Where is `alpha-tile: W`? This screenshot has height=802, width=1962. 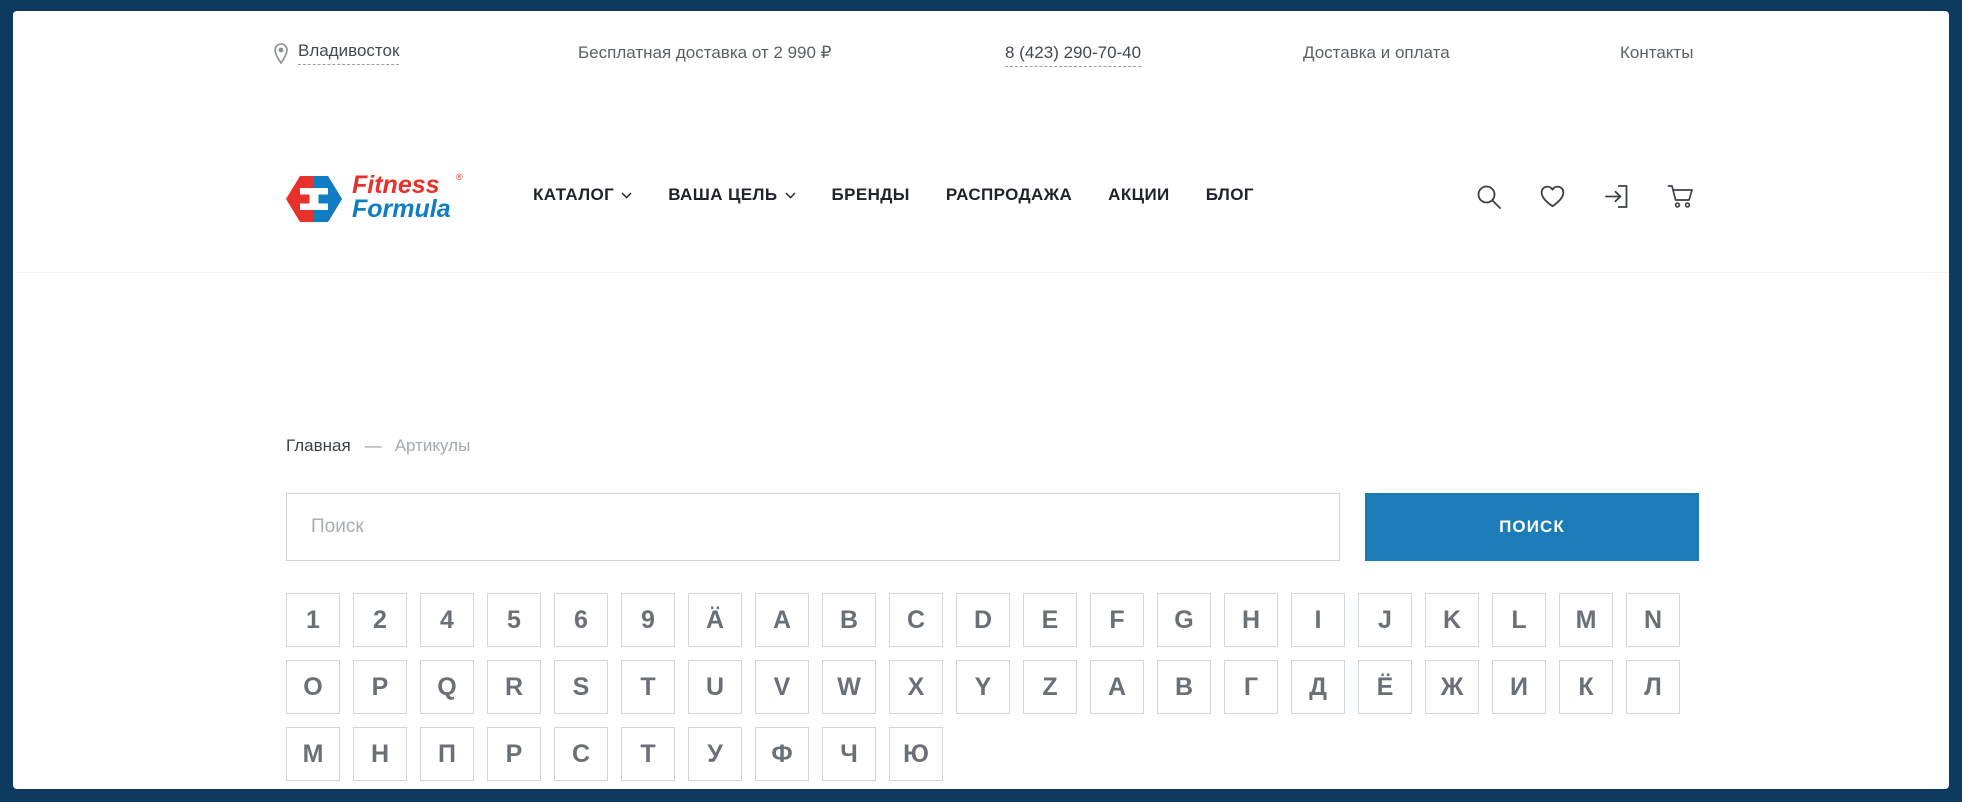
alpha-tile: W is located at coordinates (849, 687).